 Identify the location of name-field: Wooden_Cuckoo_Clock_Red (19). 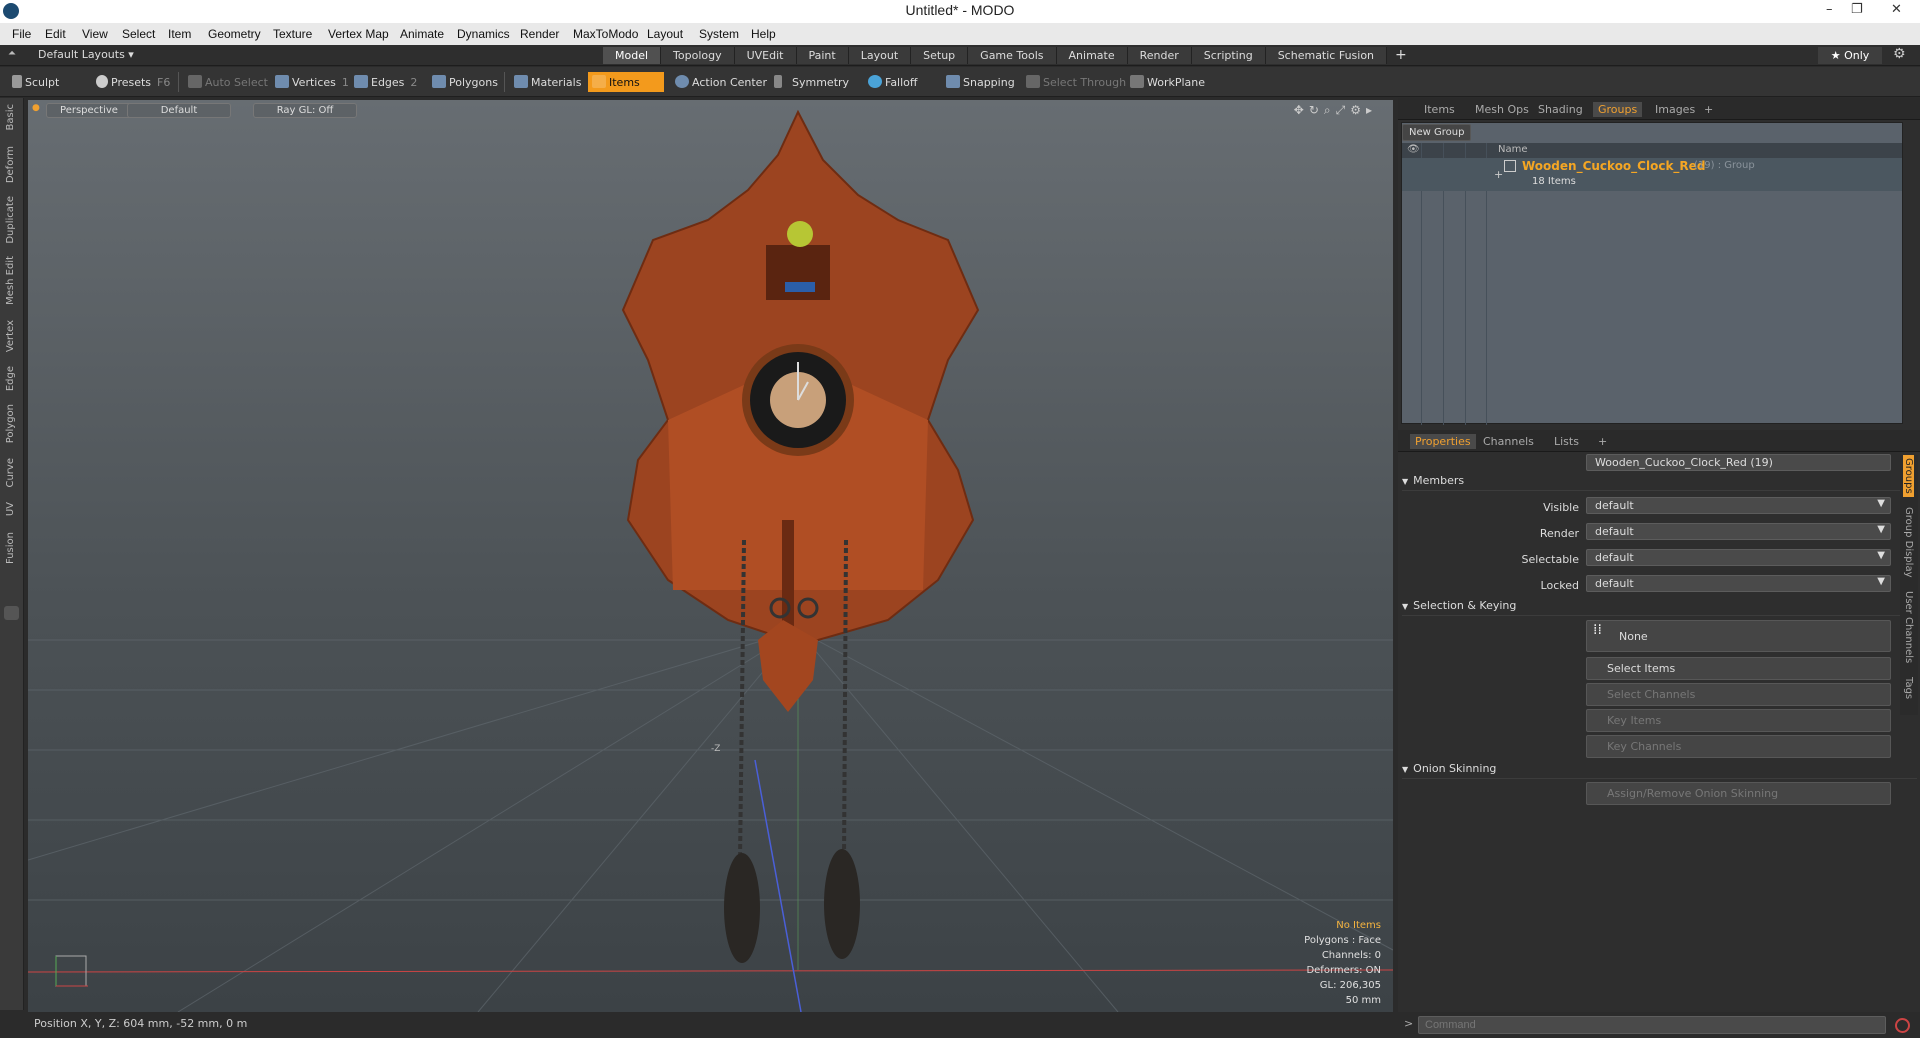
(1738, 462).